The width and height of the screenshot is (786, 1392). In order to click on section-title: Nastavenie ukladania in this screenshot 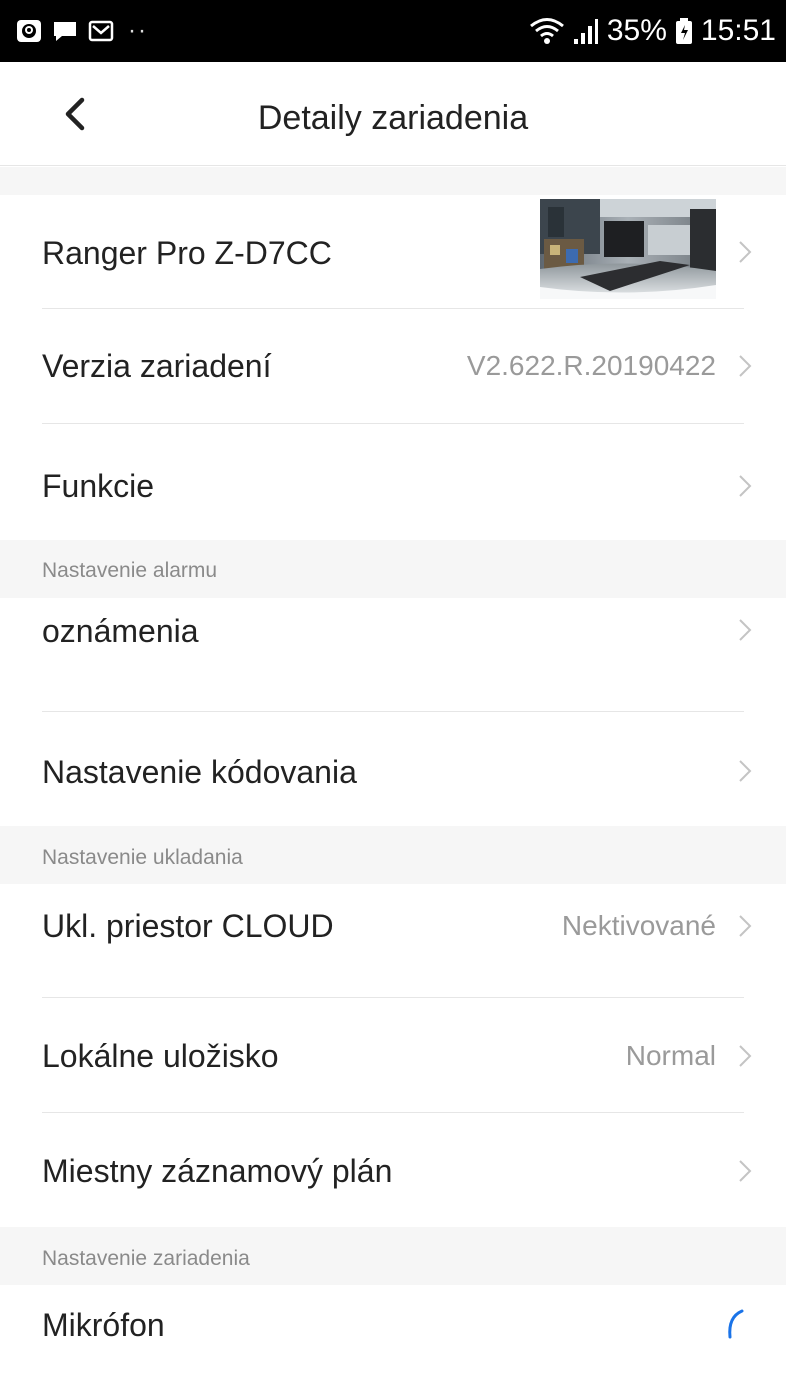, I will do `click(142, 857)`.